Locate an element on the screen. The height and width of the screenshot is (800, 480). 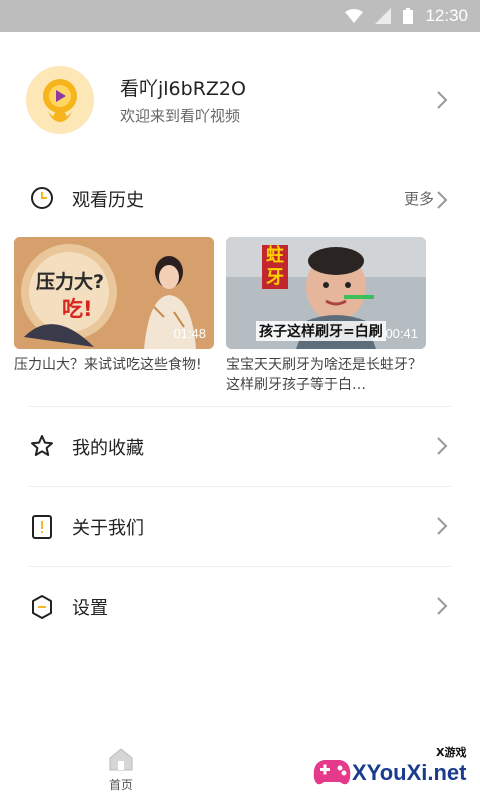
wifi-icon is located at coordinates (354, 16).